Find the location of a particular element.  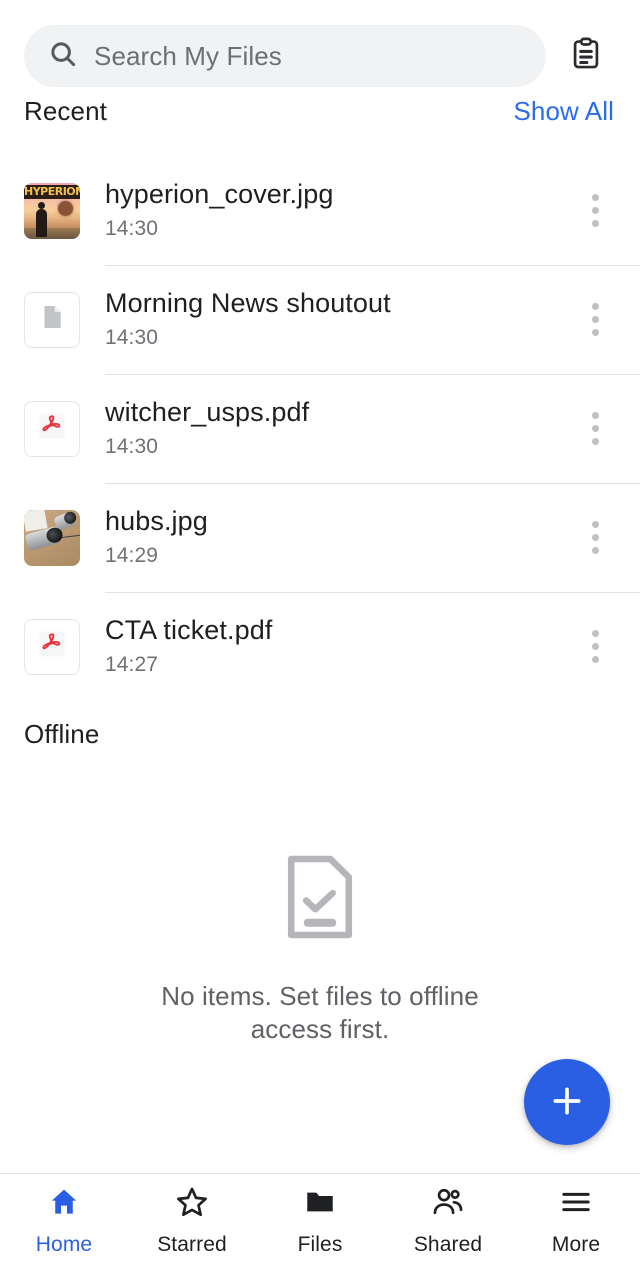

people-icon is located at coordinates (448, 1204).